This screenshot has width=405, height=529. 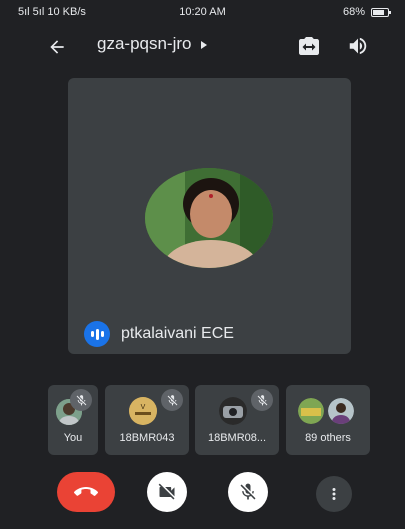 I want to click on participant-strip: You V 18BMR043 18BMR08... 89 others, so click(x=209, y=420).